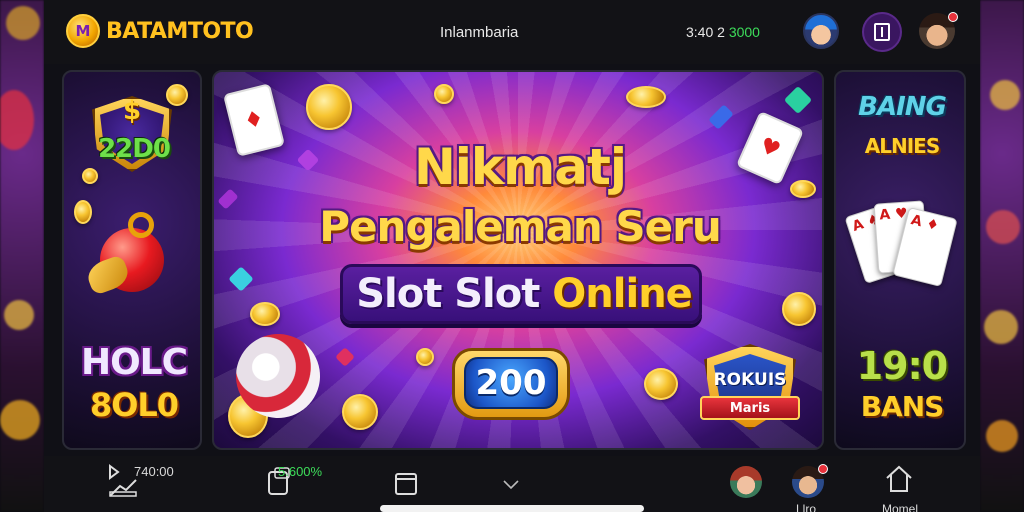  What do you see at coordinates (134, 362) in the screenshot?
I see `left-card-title: HOLC` at bounding box center [134, 362].